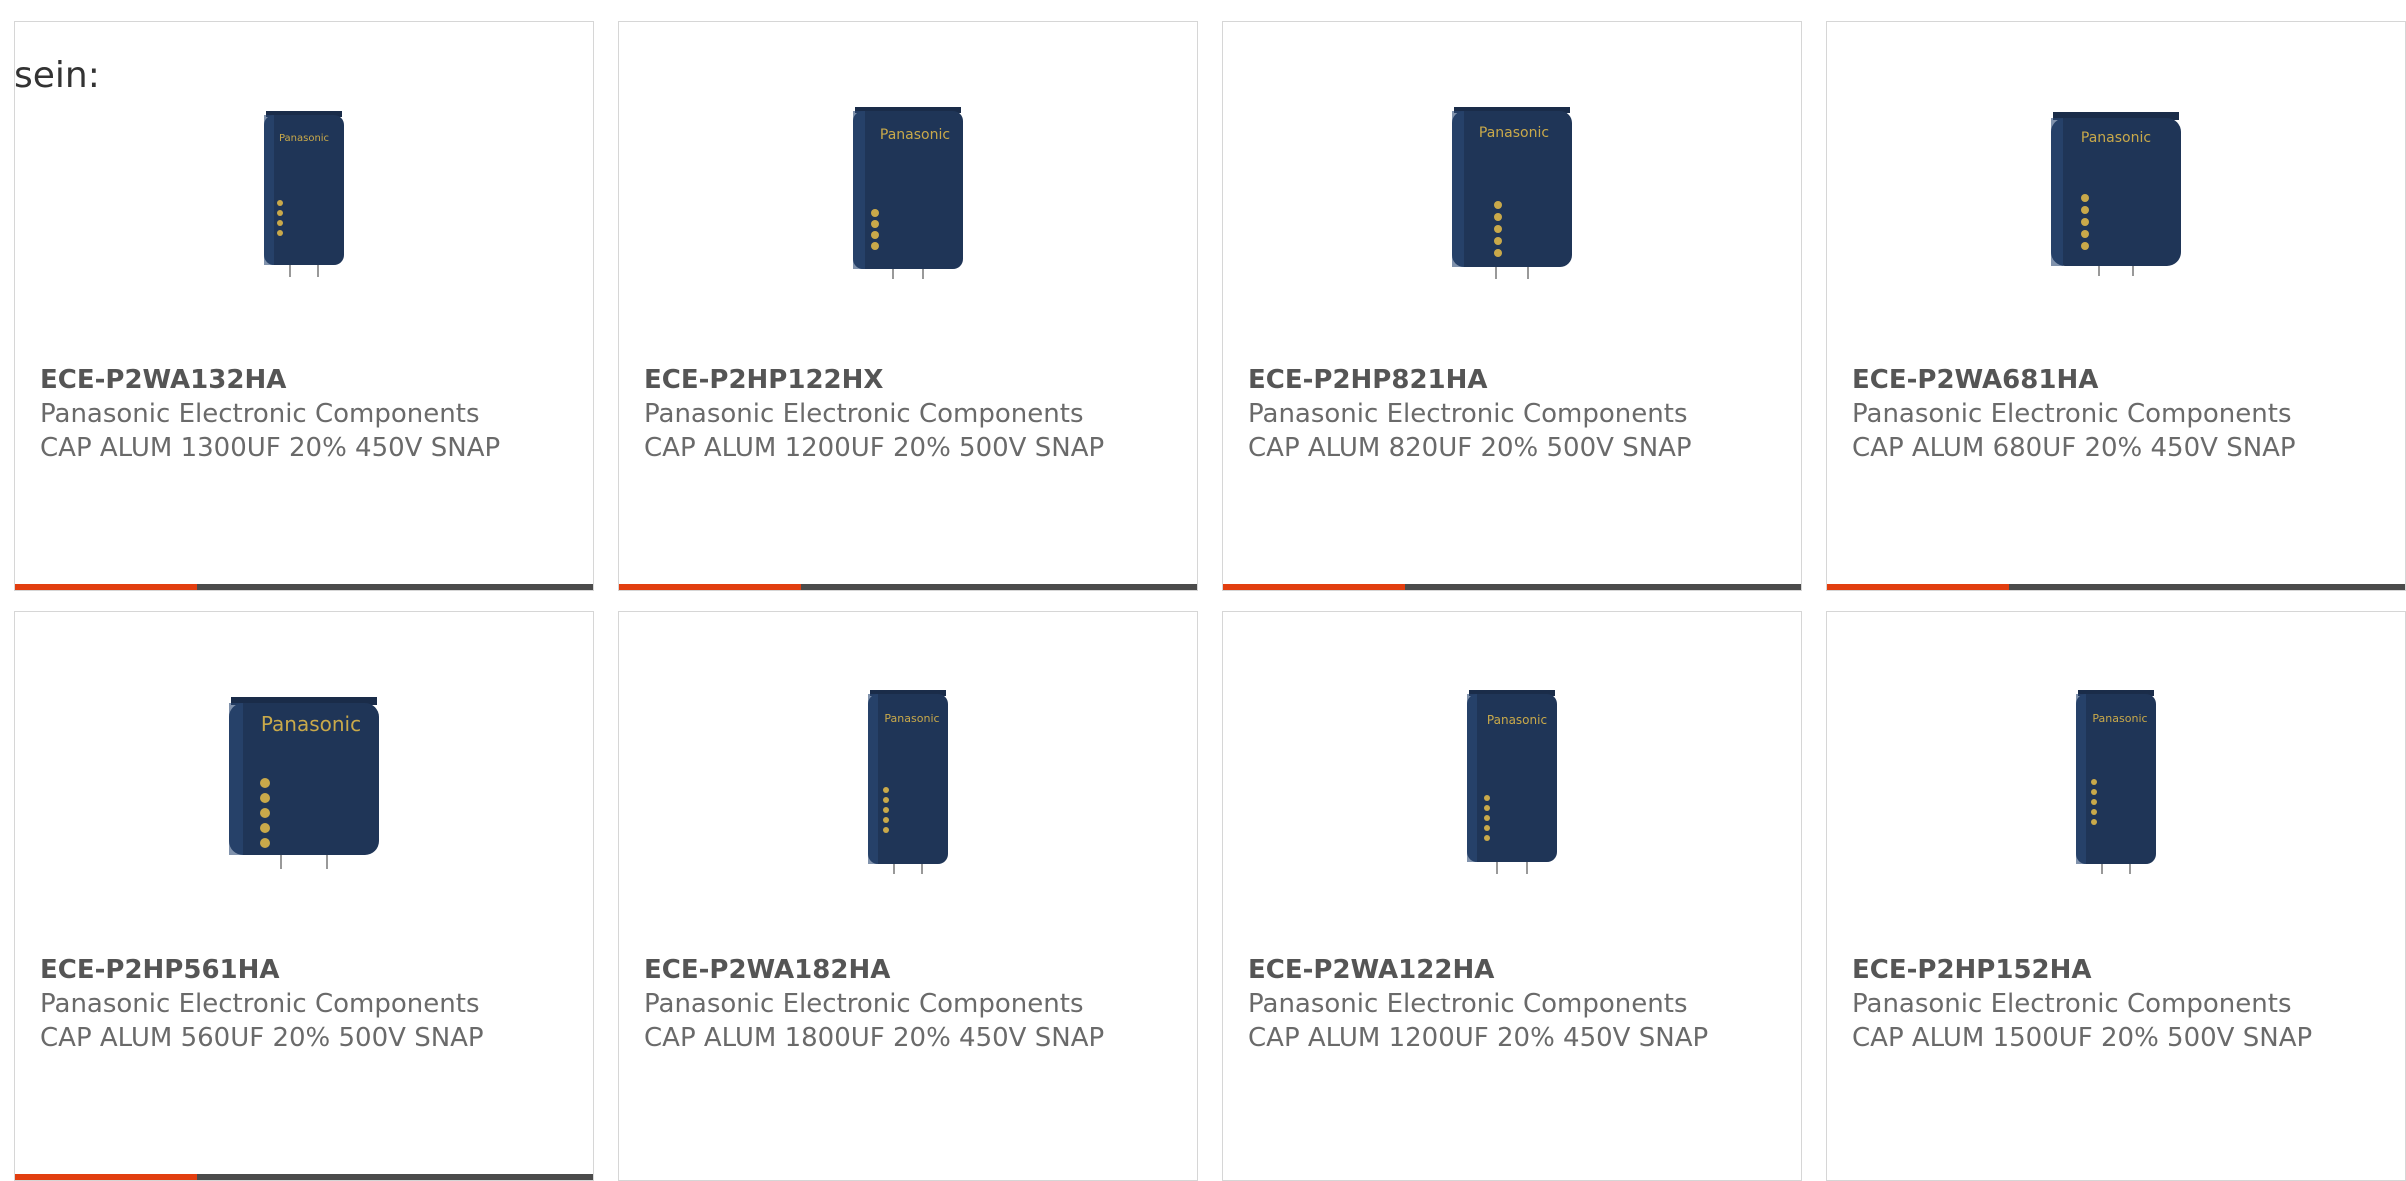 The width and height of the screenshot is (2406, 1181). Describe the element at coordinates (1514, 380) in the screenshot. I see `part-number-link: ECE-P2HP821HA` at that location.